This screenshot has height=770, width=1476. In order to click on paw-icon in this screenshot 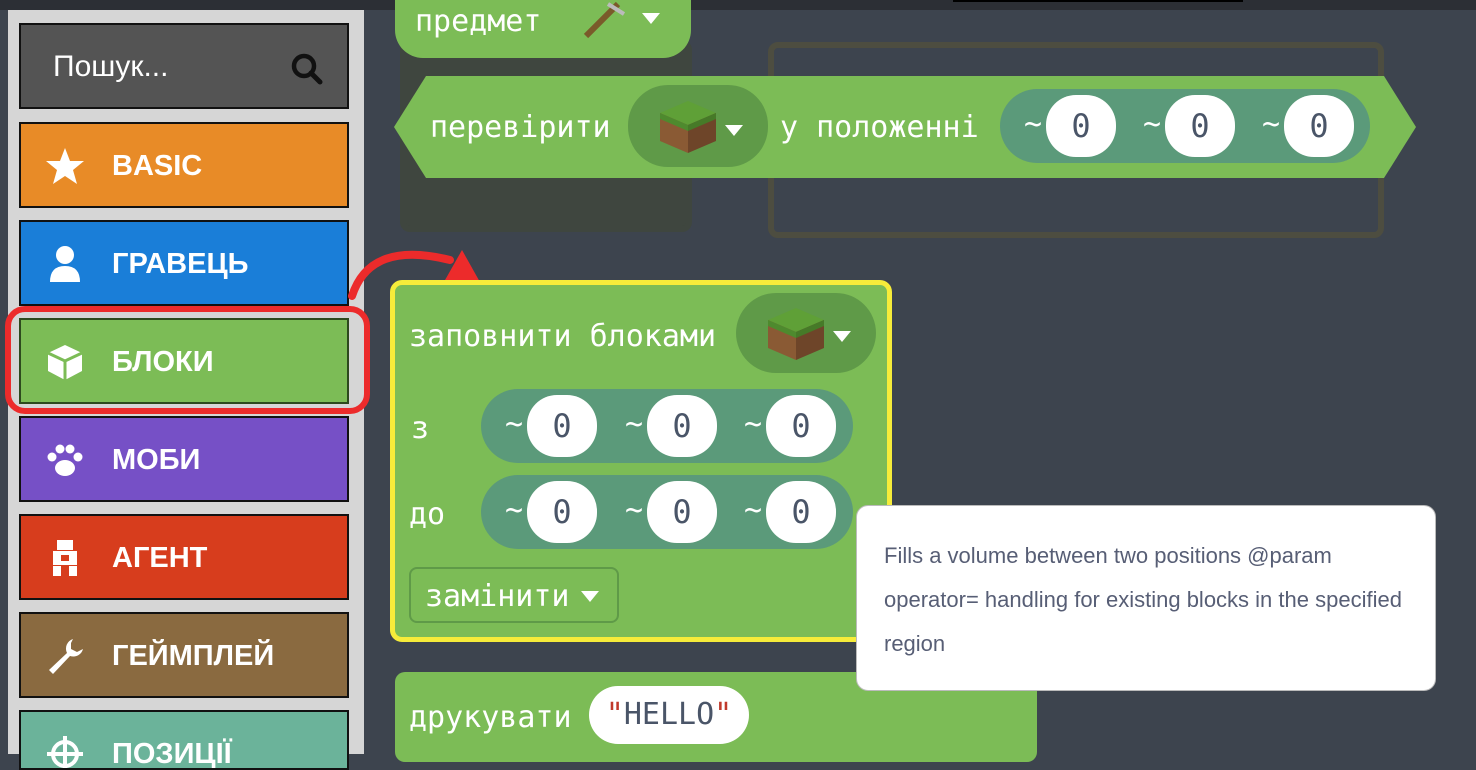, I will do `click(65, 460)`.